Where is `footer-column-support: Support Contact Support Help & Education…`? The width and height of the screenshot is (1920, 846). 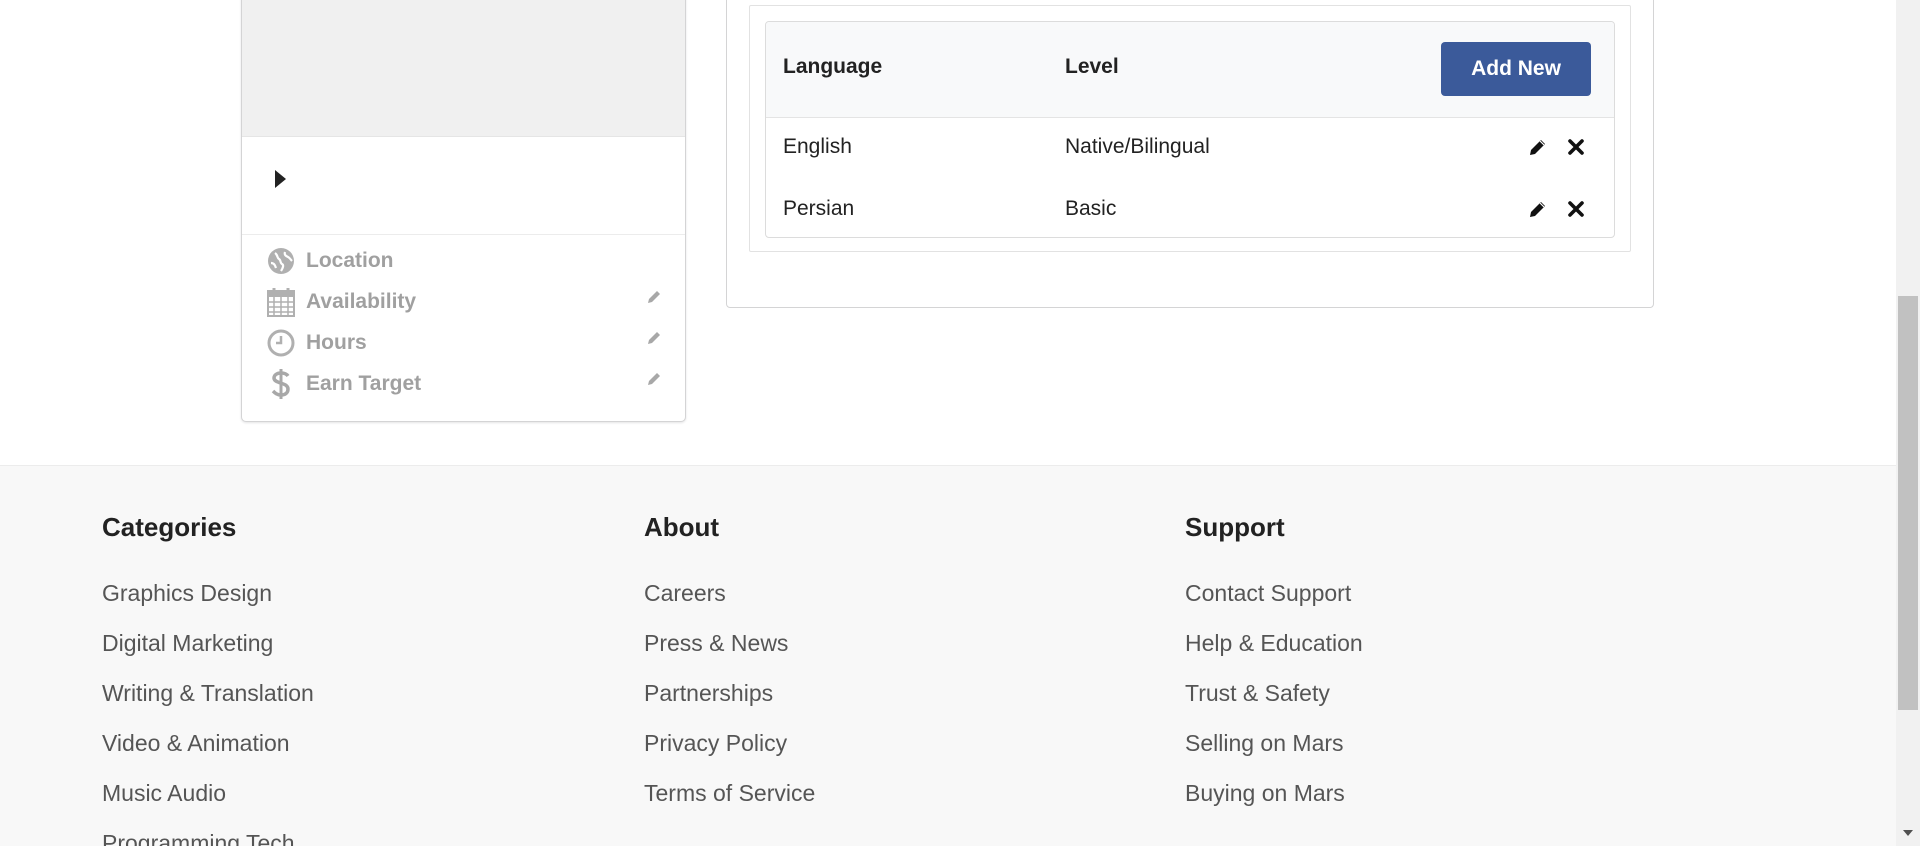
footer-column-support: Support Contact Support Help & Education… is located at coordinates (1274, 663).